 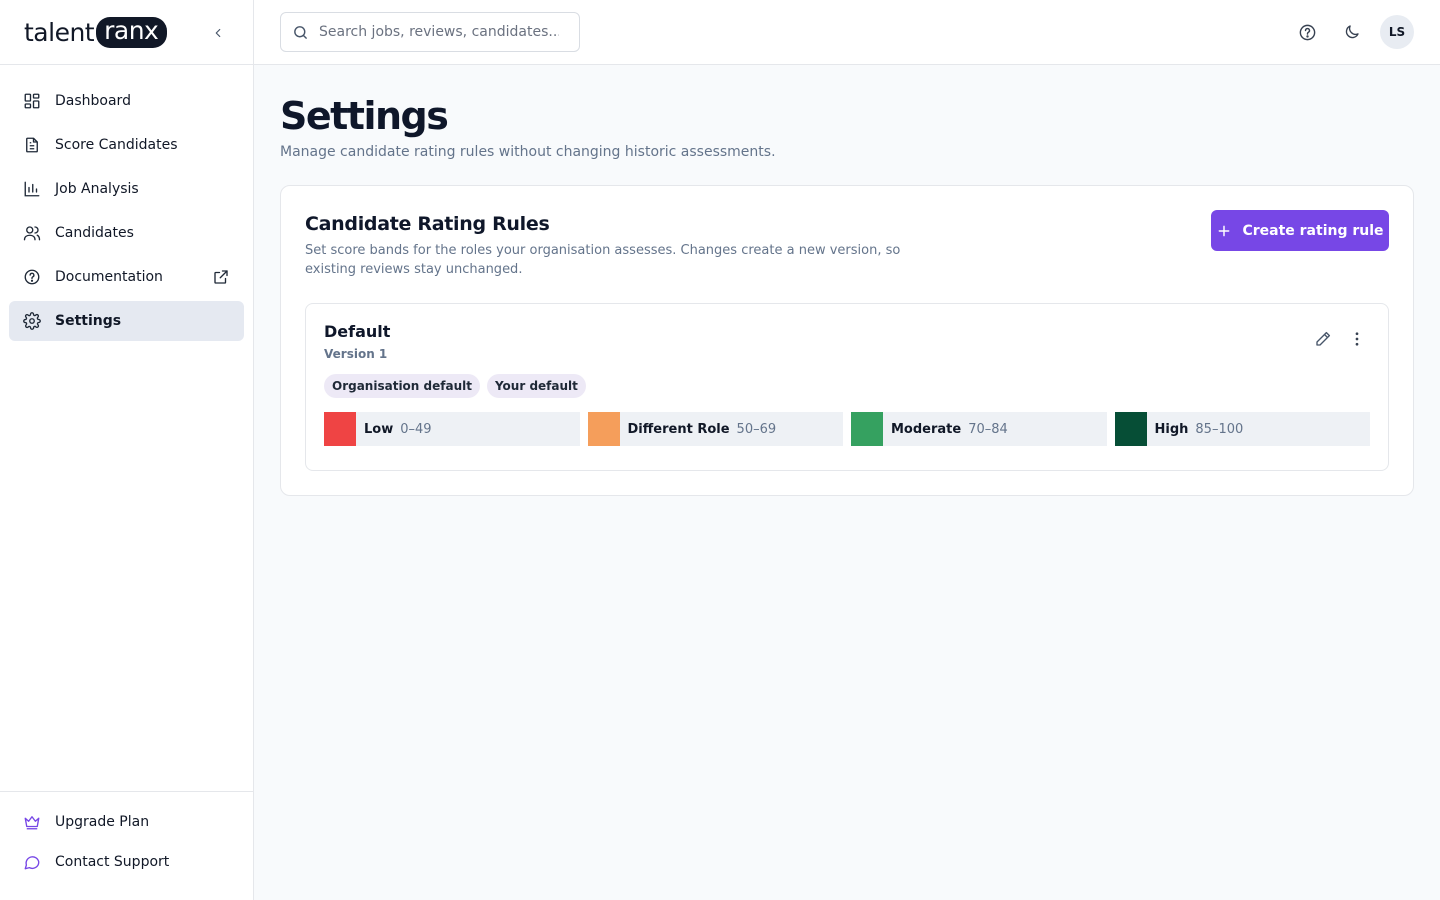 What do you see at coordinates (32, 145) in the screenshot?
I see `document-icon` at bounding box center [32, 145].